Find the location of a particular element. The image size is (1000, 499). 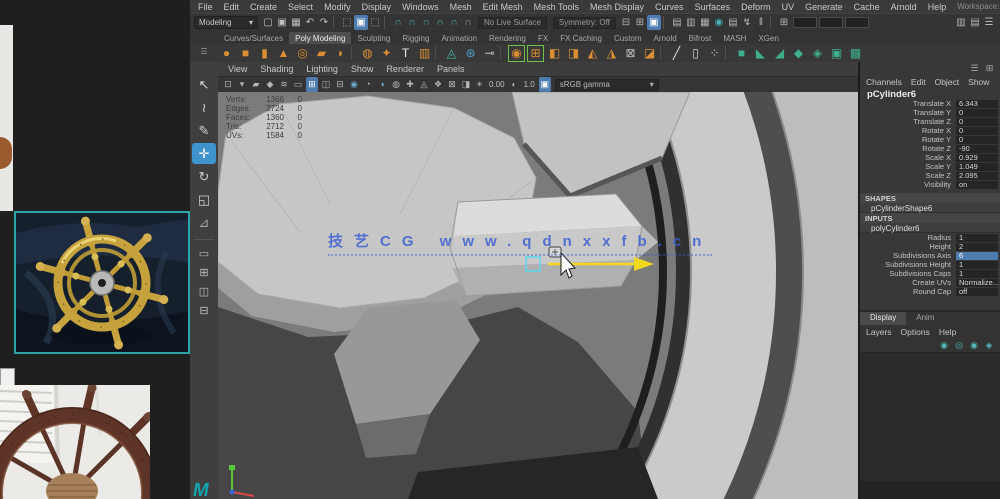

create-empty-layer-icon: ◉ is located at coordinates (944, 345).